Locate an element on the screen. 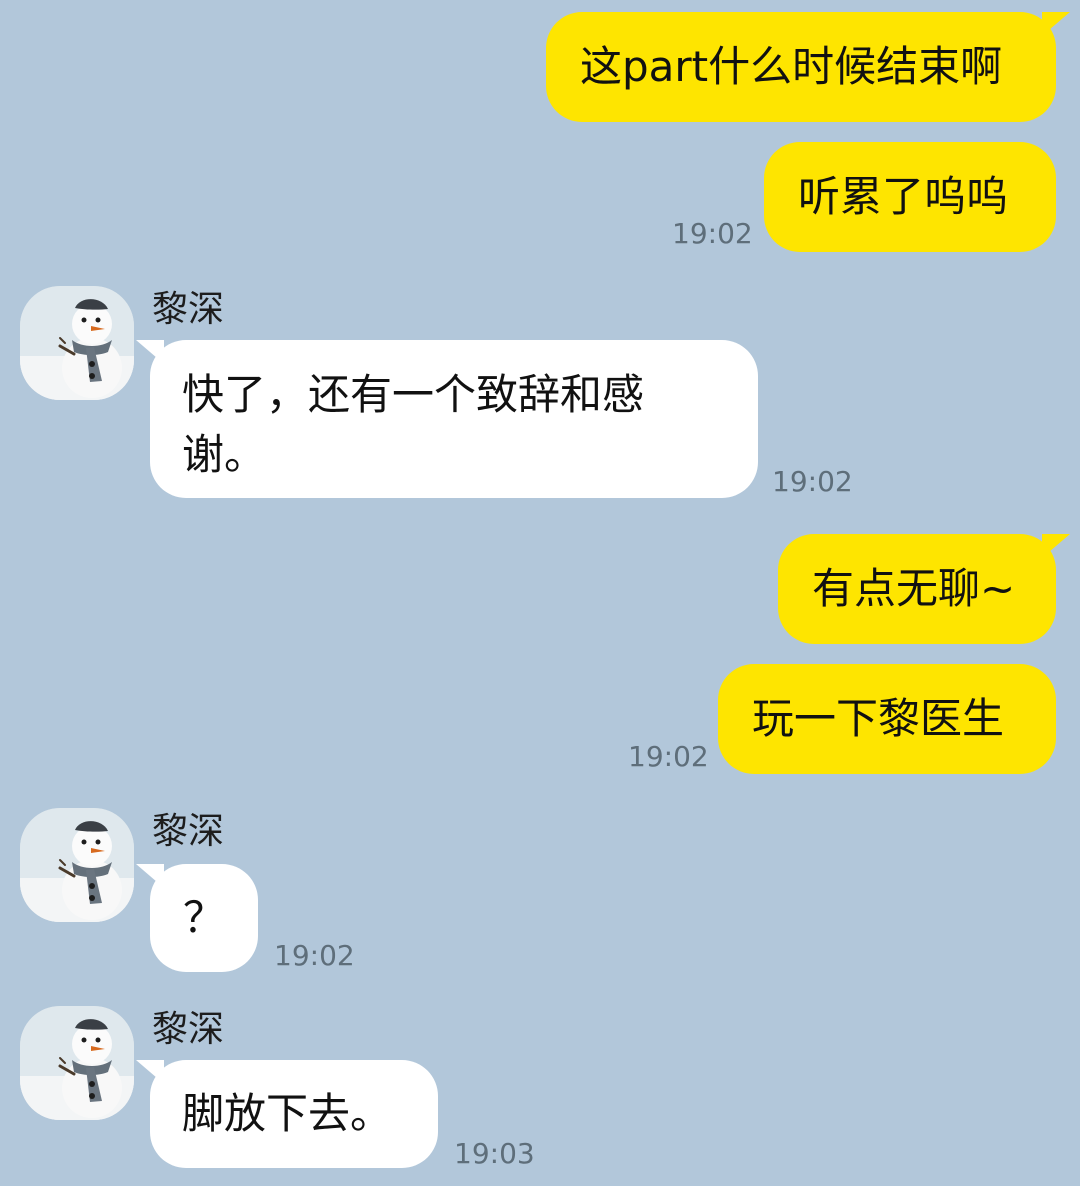  outgoing-message-bubble: 这part什么时候结束啊 is located at coordinates (808, 67).